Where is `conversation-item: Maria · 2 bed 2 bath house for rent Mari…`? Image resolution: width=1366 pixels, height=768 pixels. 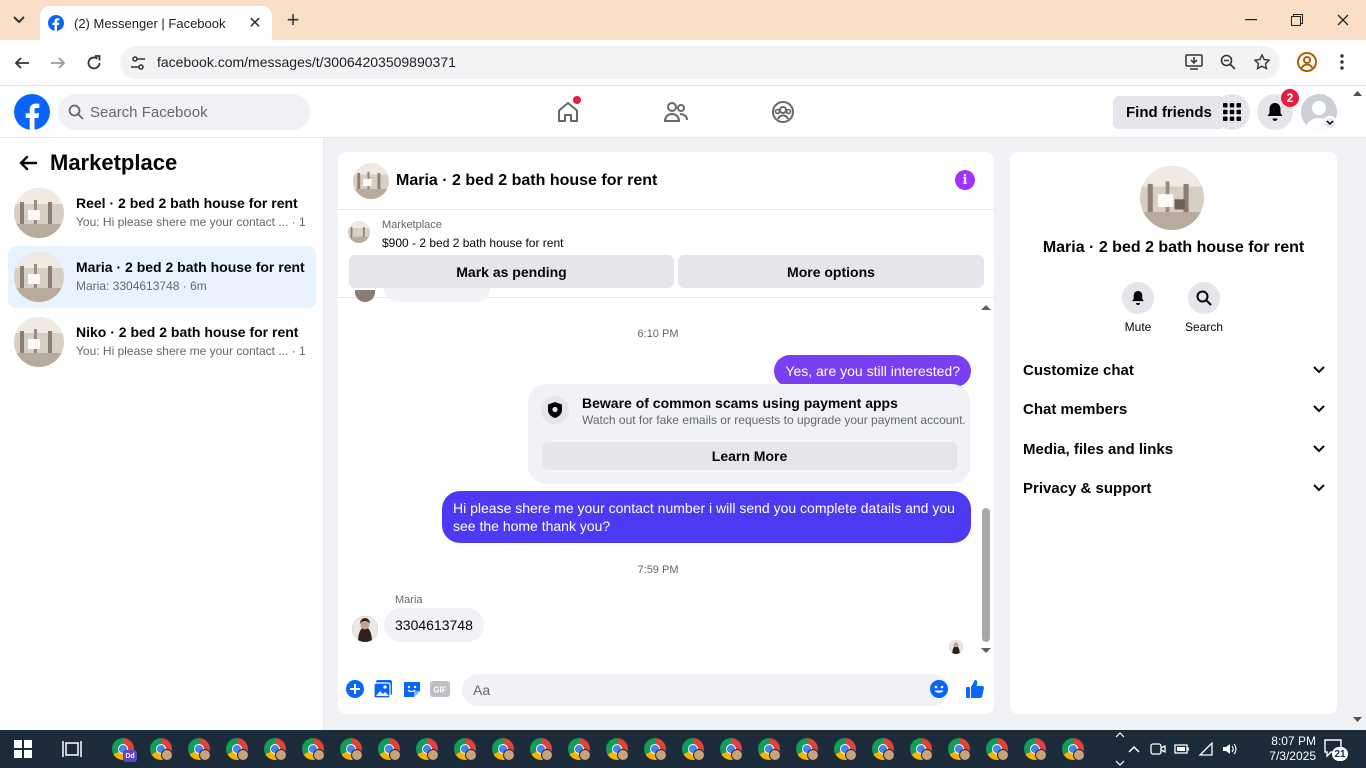 conversation-item: Maria · 2 bed 2 bath house for rent Mari… is located at coordinates (162, 277).